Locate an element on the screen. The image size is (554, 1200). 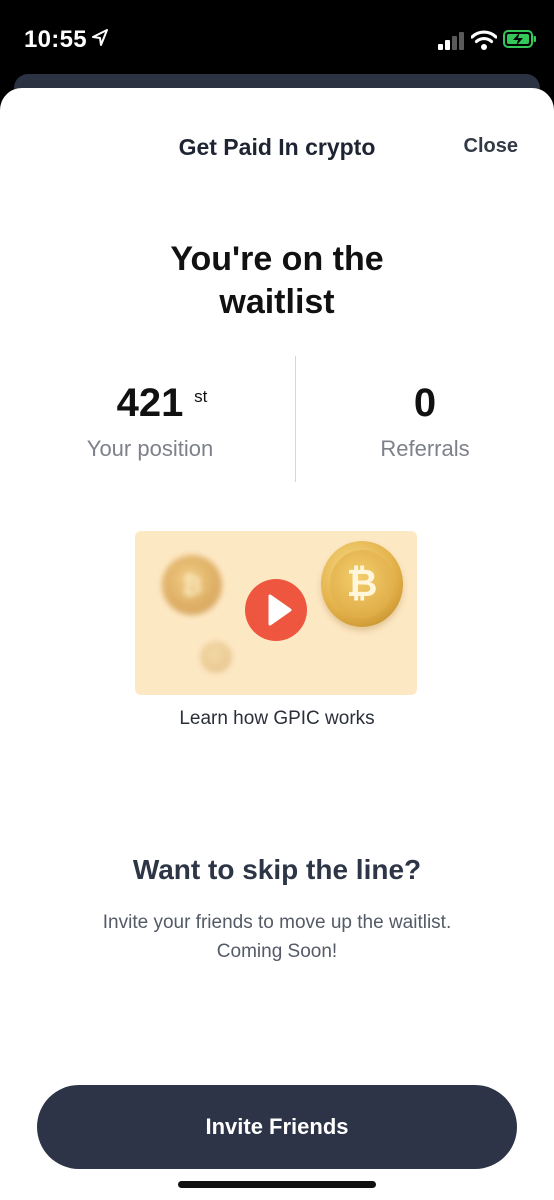
position-value-wrap: 421 st is located at coordinates (162, 403).